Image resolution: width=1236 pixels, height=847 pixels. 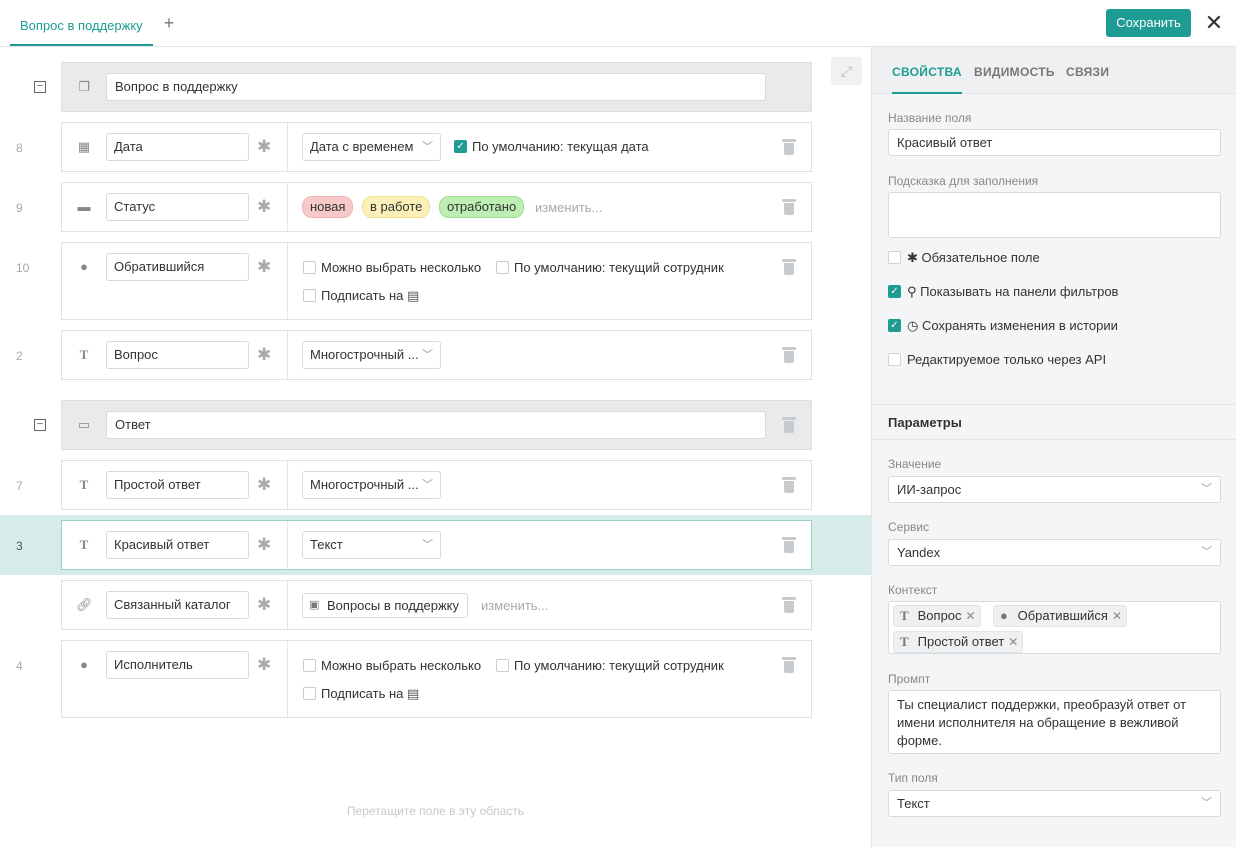 I want to click on catalog-select: ▣ Вопросы в поддержку, so click(x=385, y=605).